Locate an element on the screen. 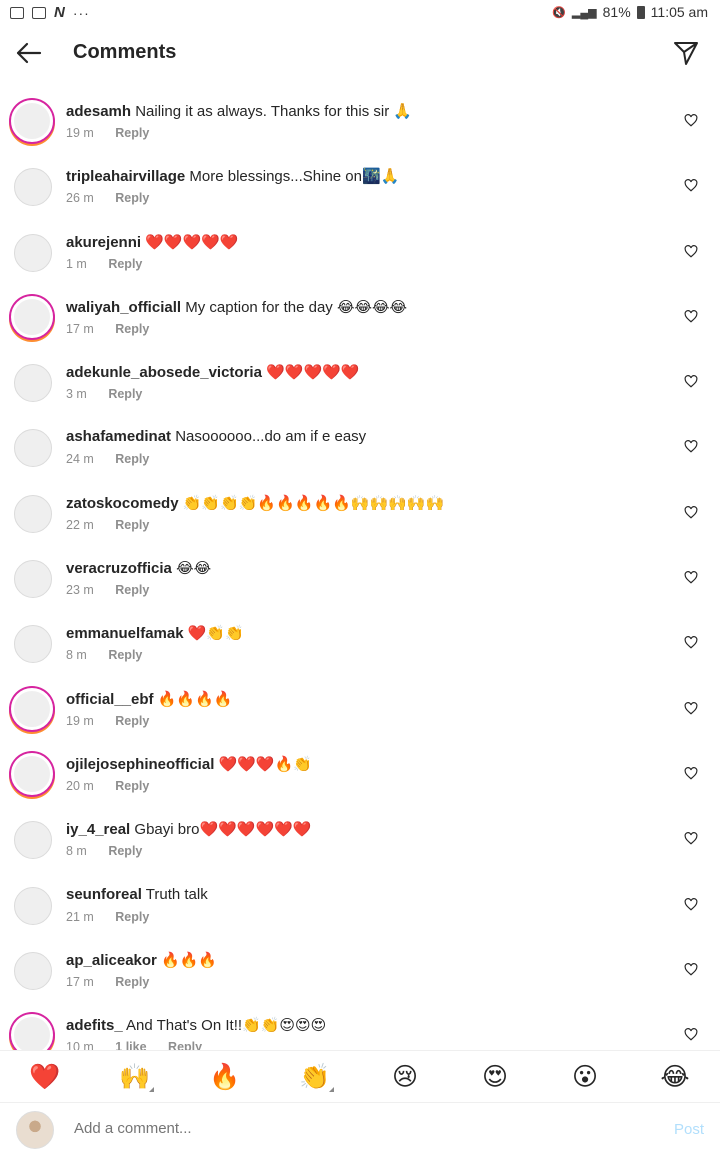  reaction-emoji-button: 😍 is located at coordinates (495, 1077).